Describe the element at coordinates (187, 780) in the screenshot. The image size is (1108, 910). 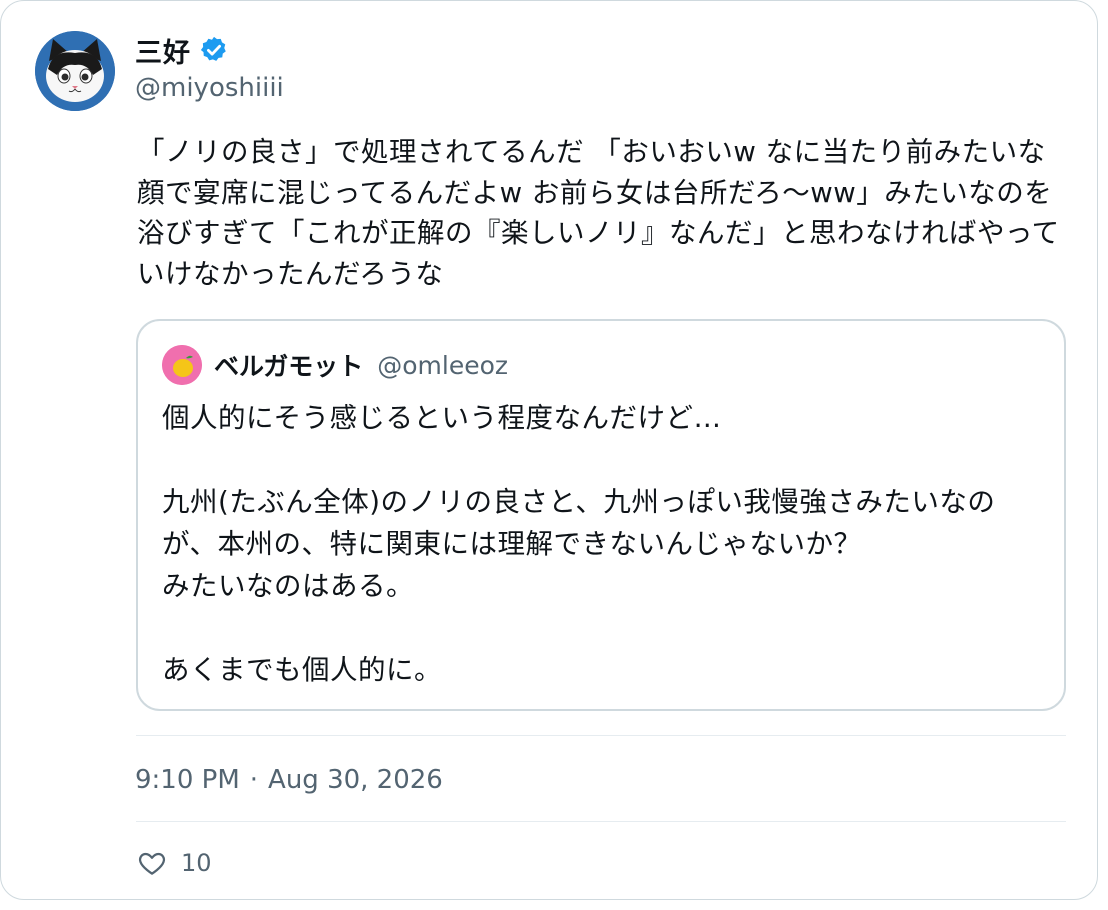
I see `tweet-time: 9:10 PM` at that location.